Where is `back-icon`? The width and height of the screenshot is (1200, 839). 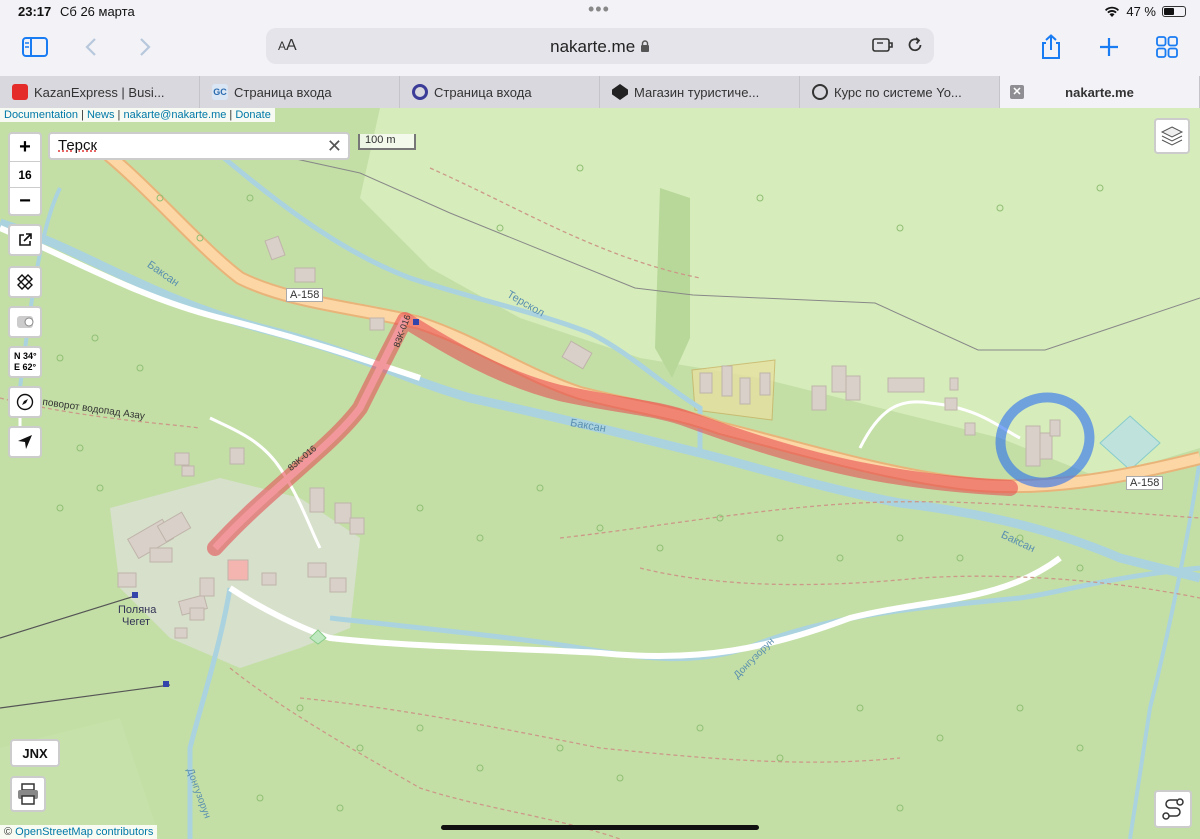 back-icon is located at coordinates (91, 47).